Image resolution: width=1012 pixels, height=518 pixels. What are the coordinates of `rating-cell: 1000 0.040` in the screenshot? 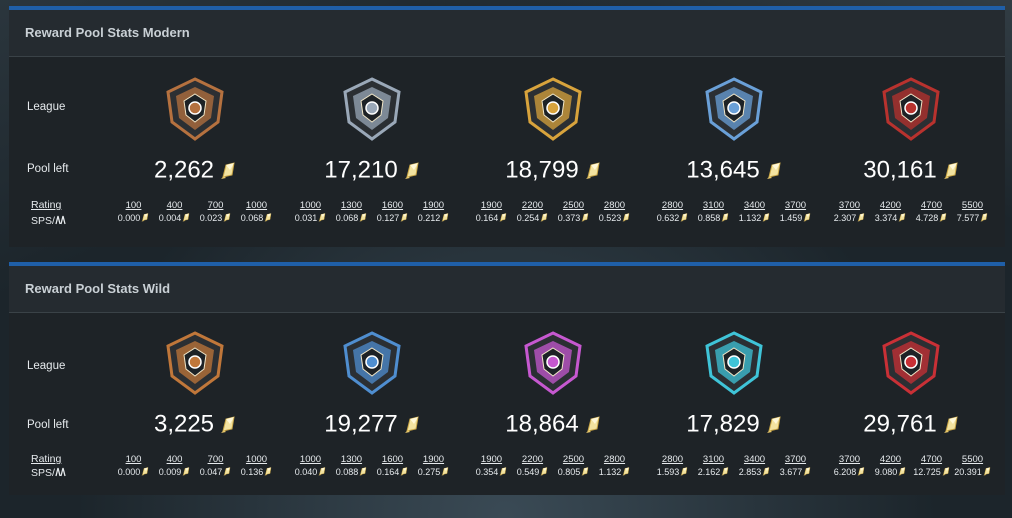 It's located at (310, 466).